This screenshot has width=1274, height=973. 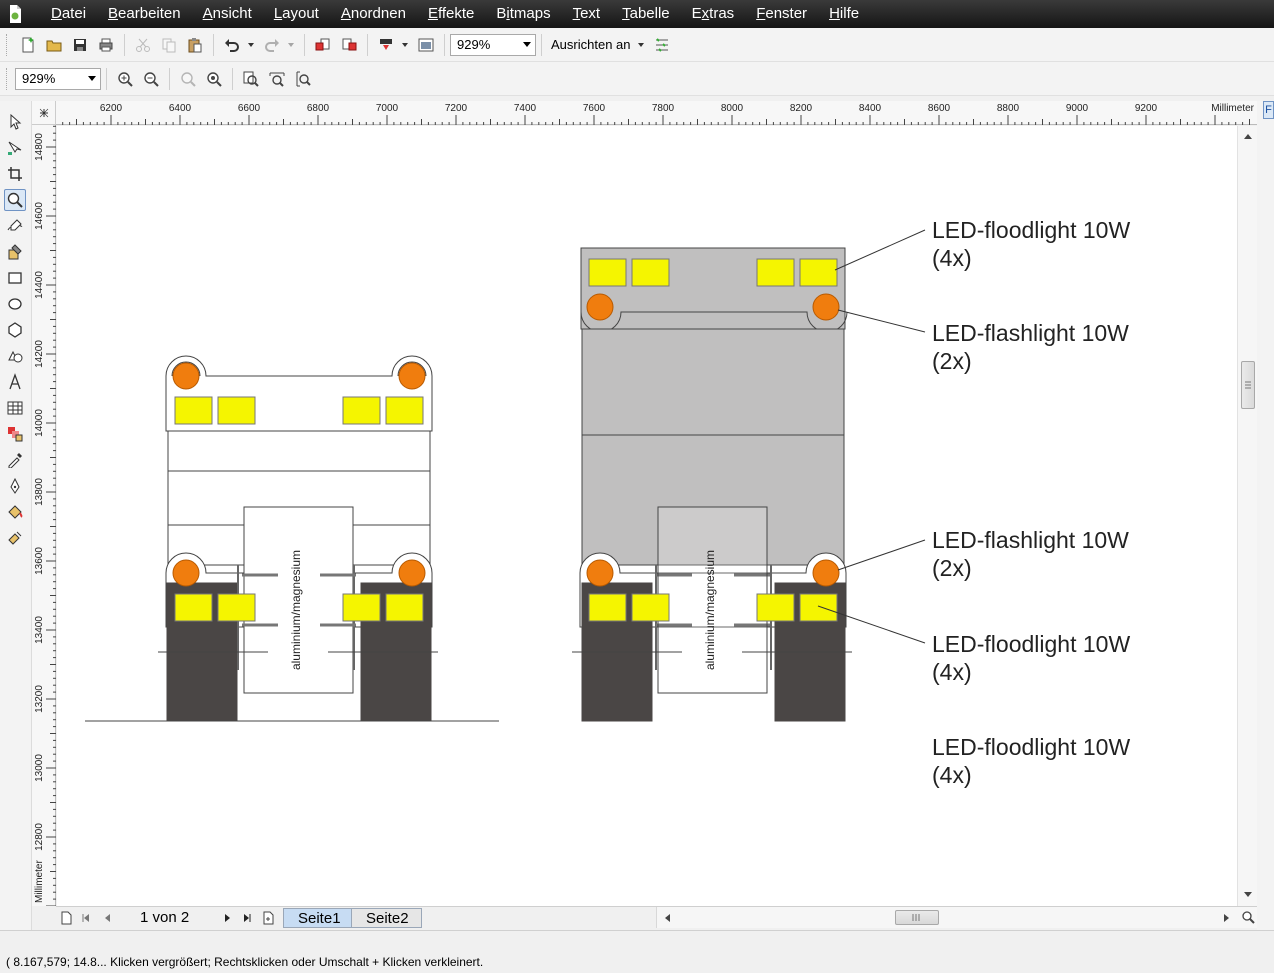 What do you see at coordinates (15, 252) in the screenshot?
I see `smart-fill-tool-icon` at bounding box center [15, 252].